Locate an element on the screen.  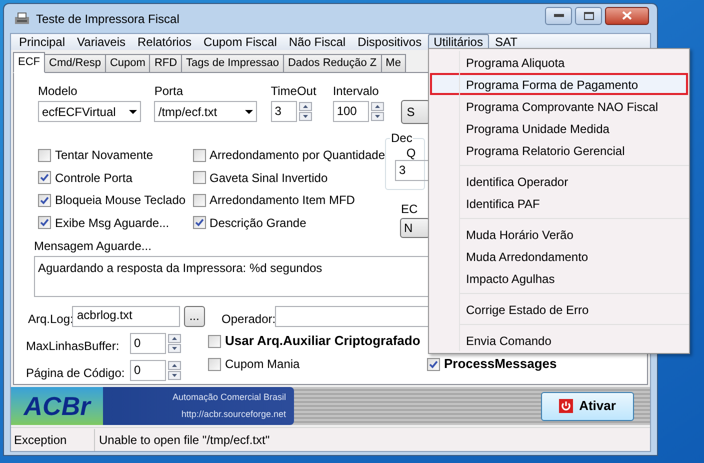
tab: ECF is located at coordinates (29, 62).